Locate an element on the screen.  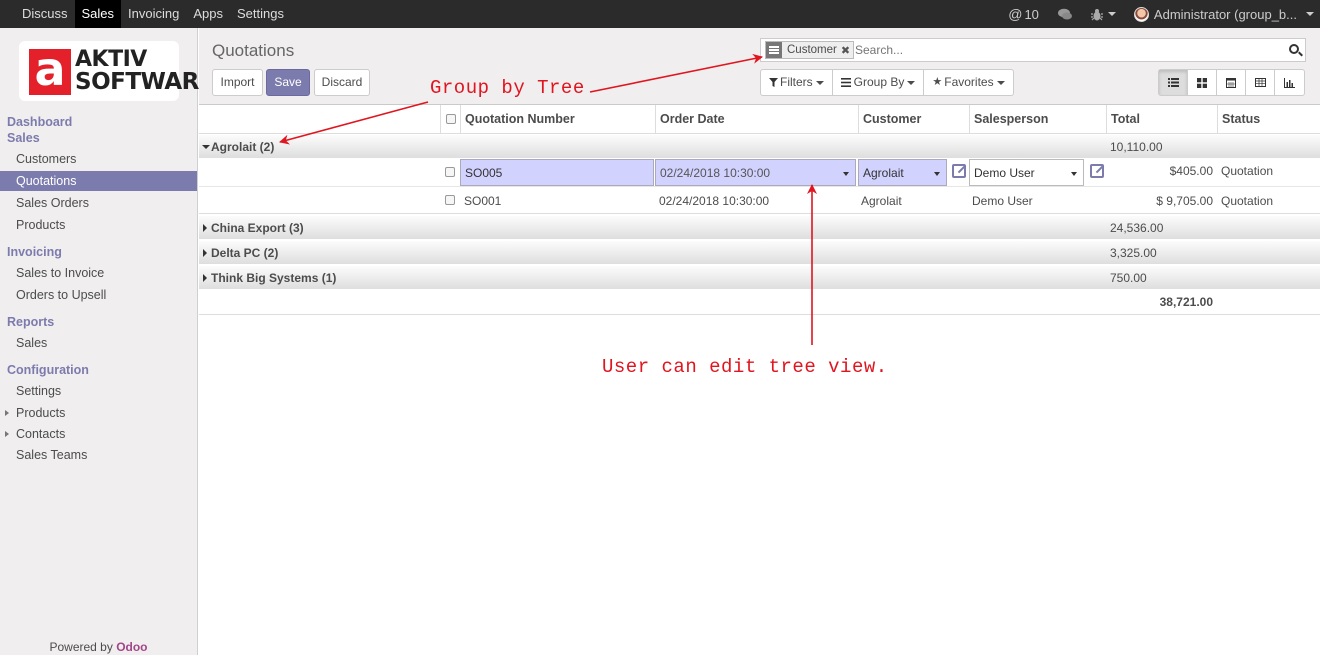
customer-field: Agrolait is located at coordinates (902, 172).